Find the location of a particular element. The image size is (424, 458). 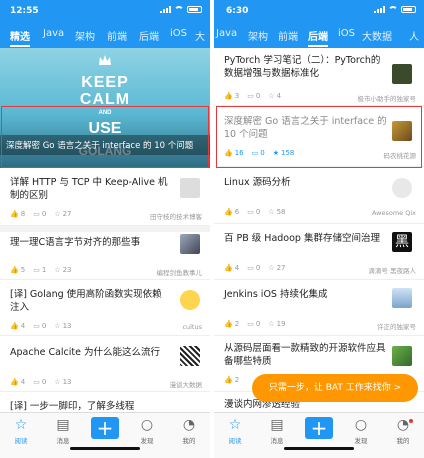

list-item: Linux 源码分析 👍 6 ▭ 0 ☆ 58 Awesome Qix is located at coordinates (319, 196).